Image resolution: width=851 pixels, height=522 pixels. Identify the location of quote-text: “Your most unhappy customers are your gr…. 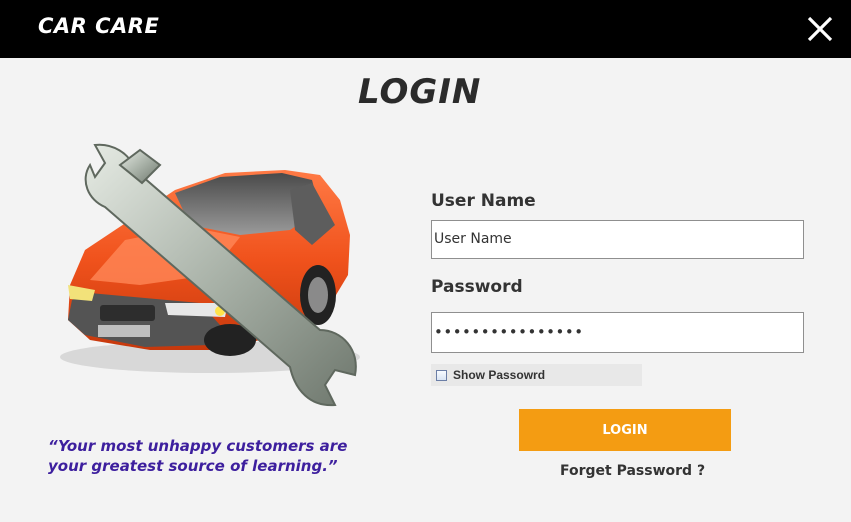
(198, 456).